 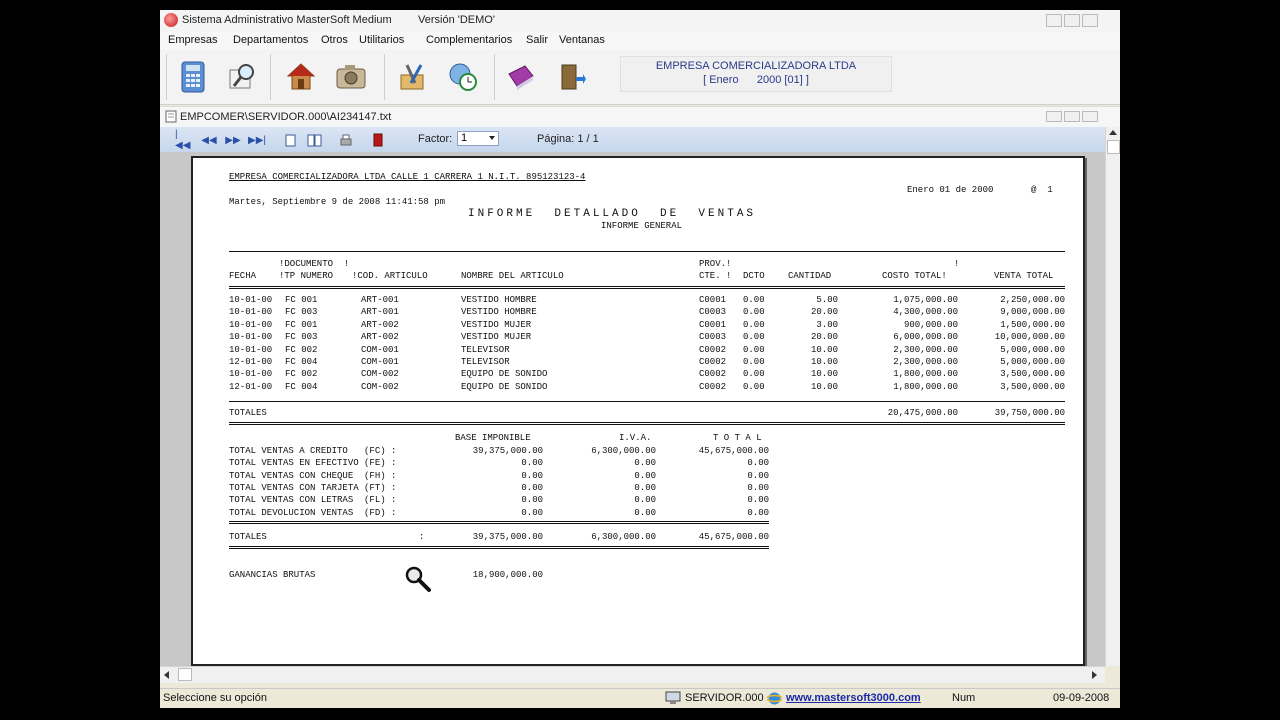 What do you see at coordinates (930, 324) in the screenshot?
I see `cell-costo-total: 900,000.00` at bounding box center [930, 324].